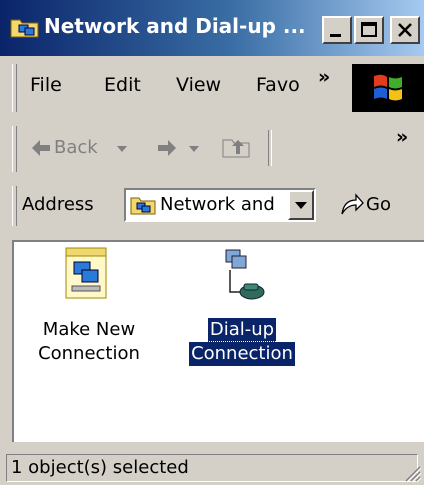 This screenshot has width=424, height=485. Describe the element at coordinates (89, 342) in the screenshot. I see `item-label: Make New Connection` at that location.